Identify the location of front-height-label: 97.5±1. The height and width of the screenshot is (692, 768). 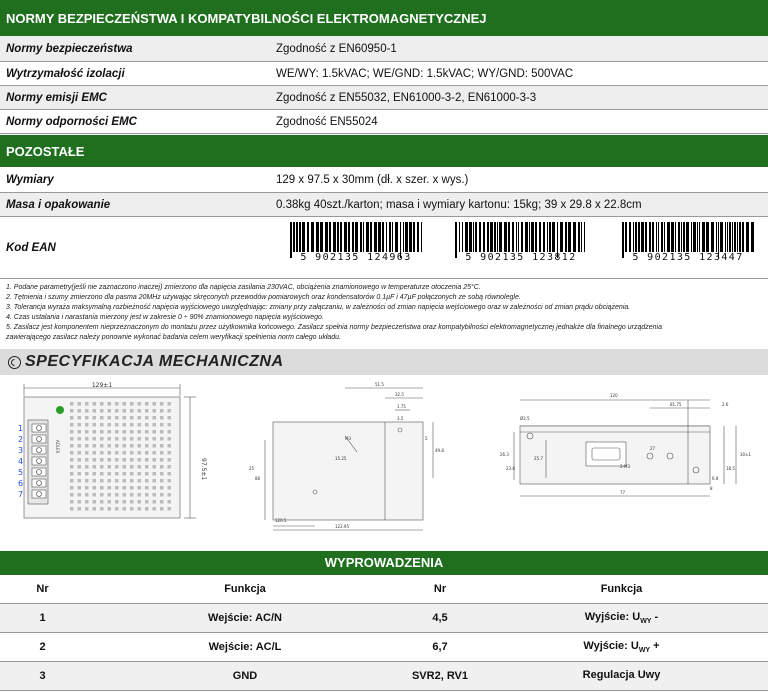
(203, 469).